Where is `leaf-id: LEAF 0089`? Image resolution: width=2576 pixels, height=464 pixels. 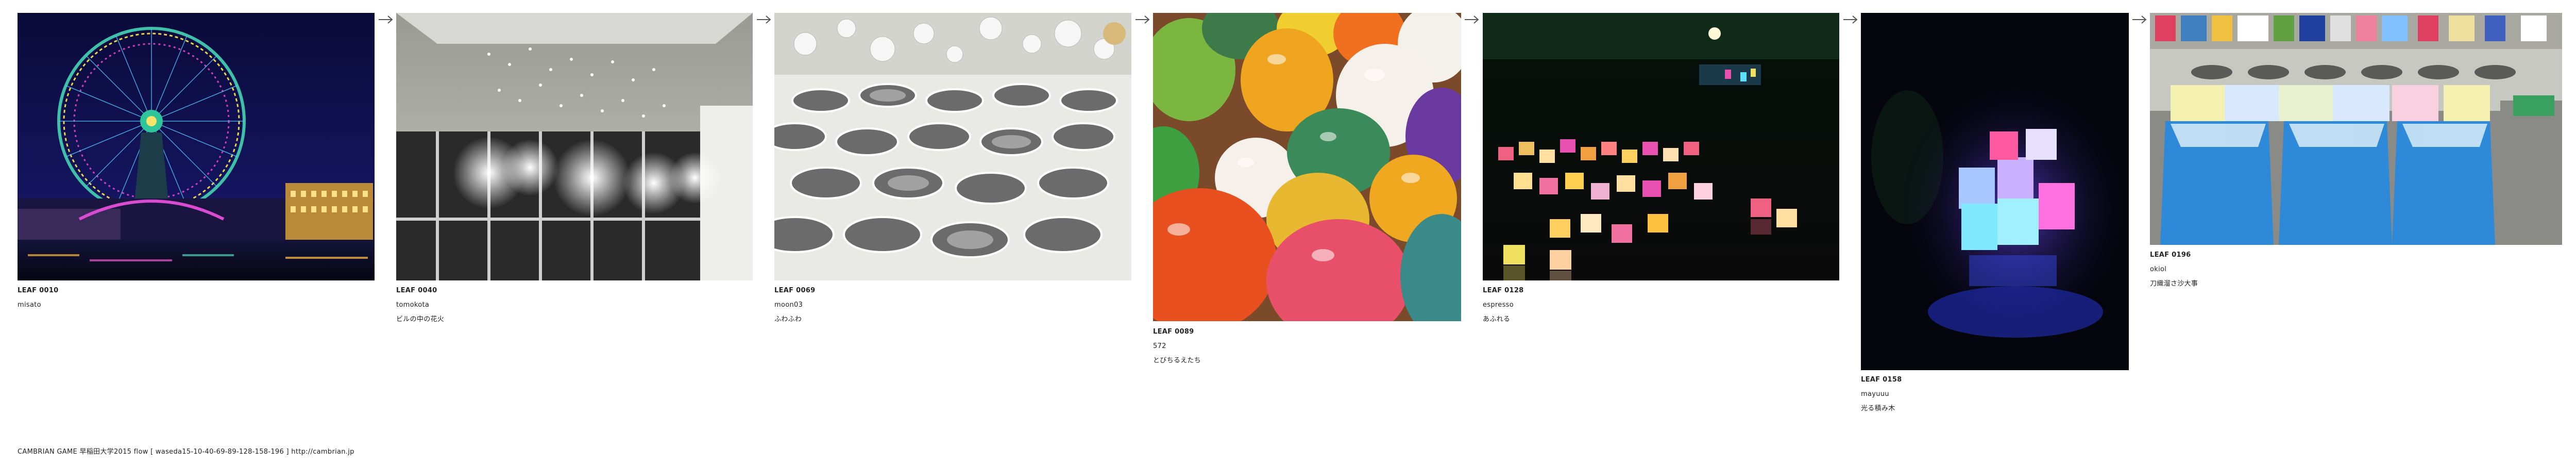
leaf-id: LEAF 0089 is located at coordinates (1173, 332).